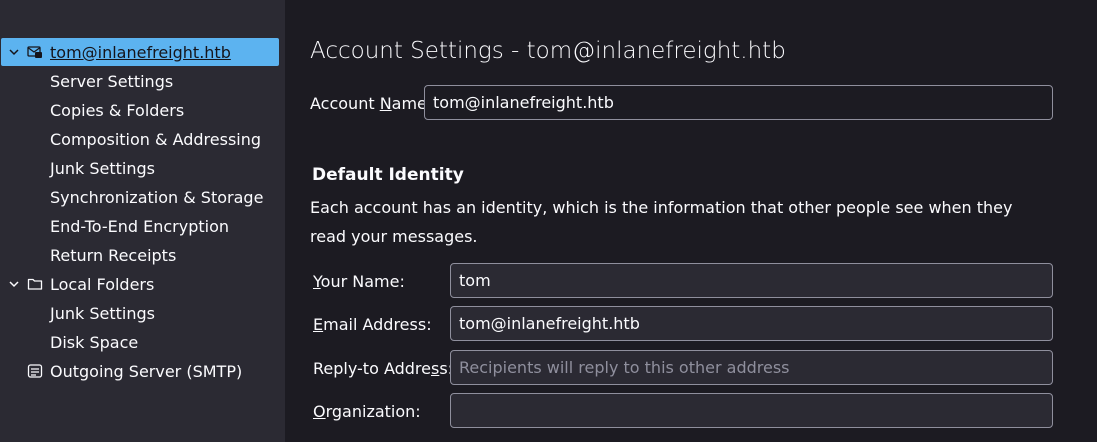 This screenshot has height=442, width=1097. Describe the element at coordinates (738, 102) in the screenshot. I see `account-name-input: tom@inlanefreight.htb` at that location.